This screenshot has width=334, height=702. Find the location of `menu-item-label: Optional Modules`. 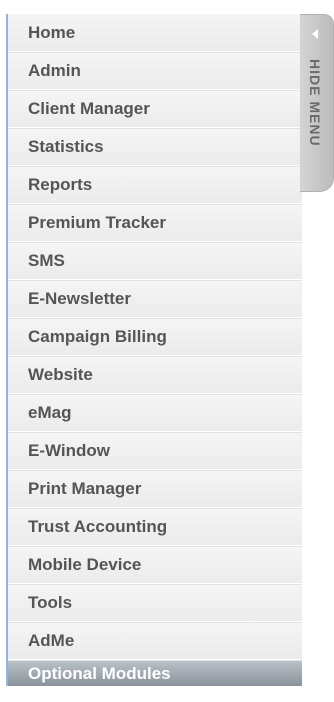

menu-item-label: Optional Modules is located at coordinates (99, 673).